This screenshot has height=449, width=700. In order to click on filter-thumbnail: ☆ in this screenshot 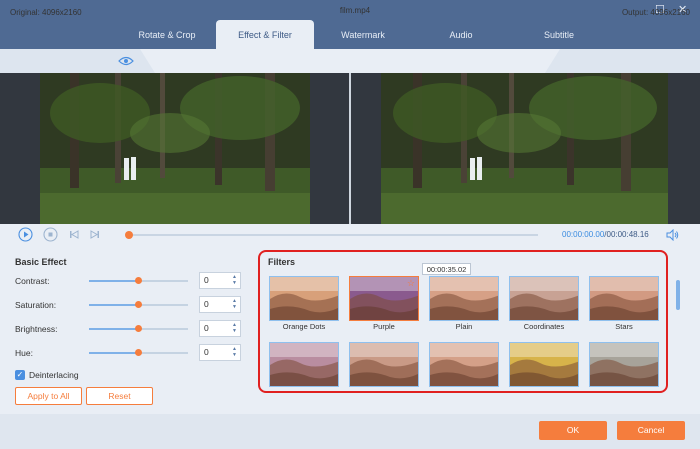, I will do `click(384, 298)`.